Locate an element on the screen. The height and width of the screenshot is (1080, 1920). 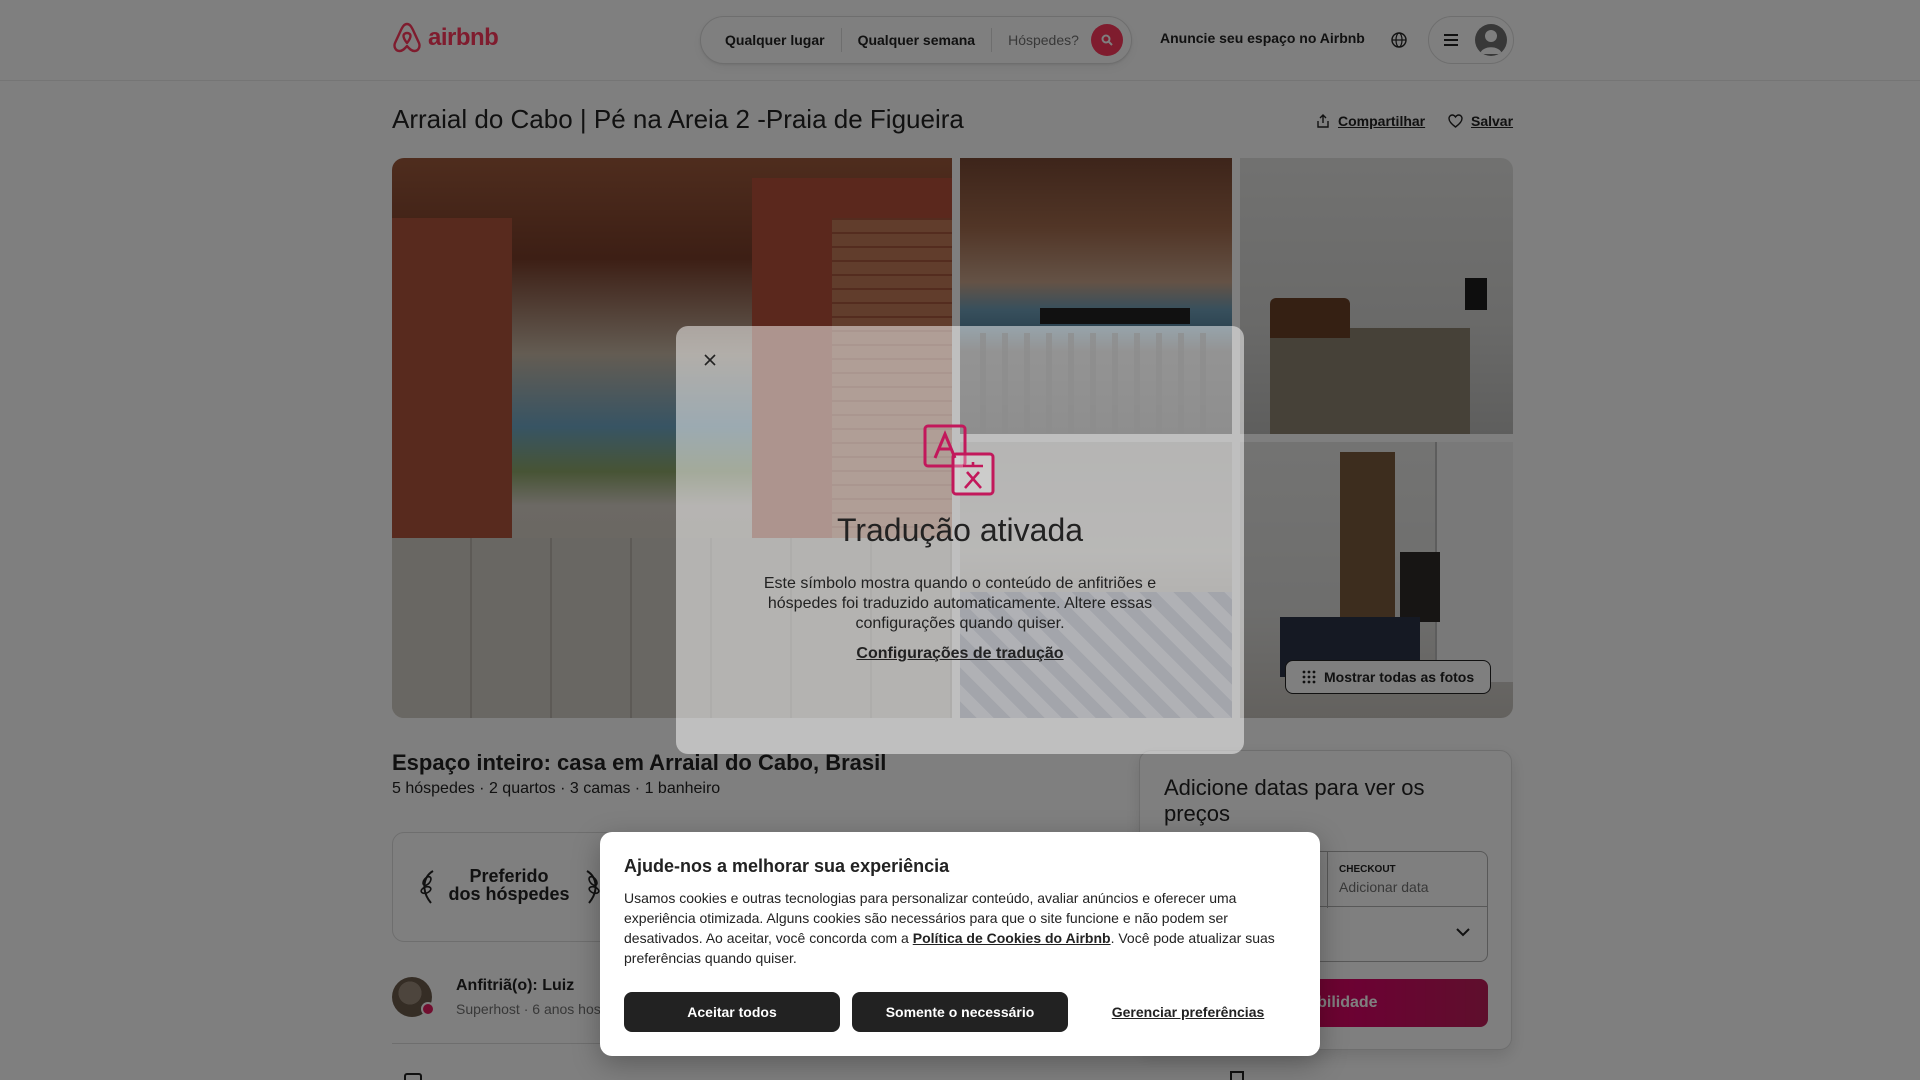
manage-preferences-button: Gerenciar preferências is located at coordinates (1188, 1012).